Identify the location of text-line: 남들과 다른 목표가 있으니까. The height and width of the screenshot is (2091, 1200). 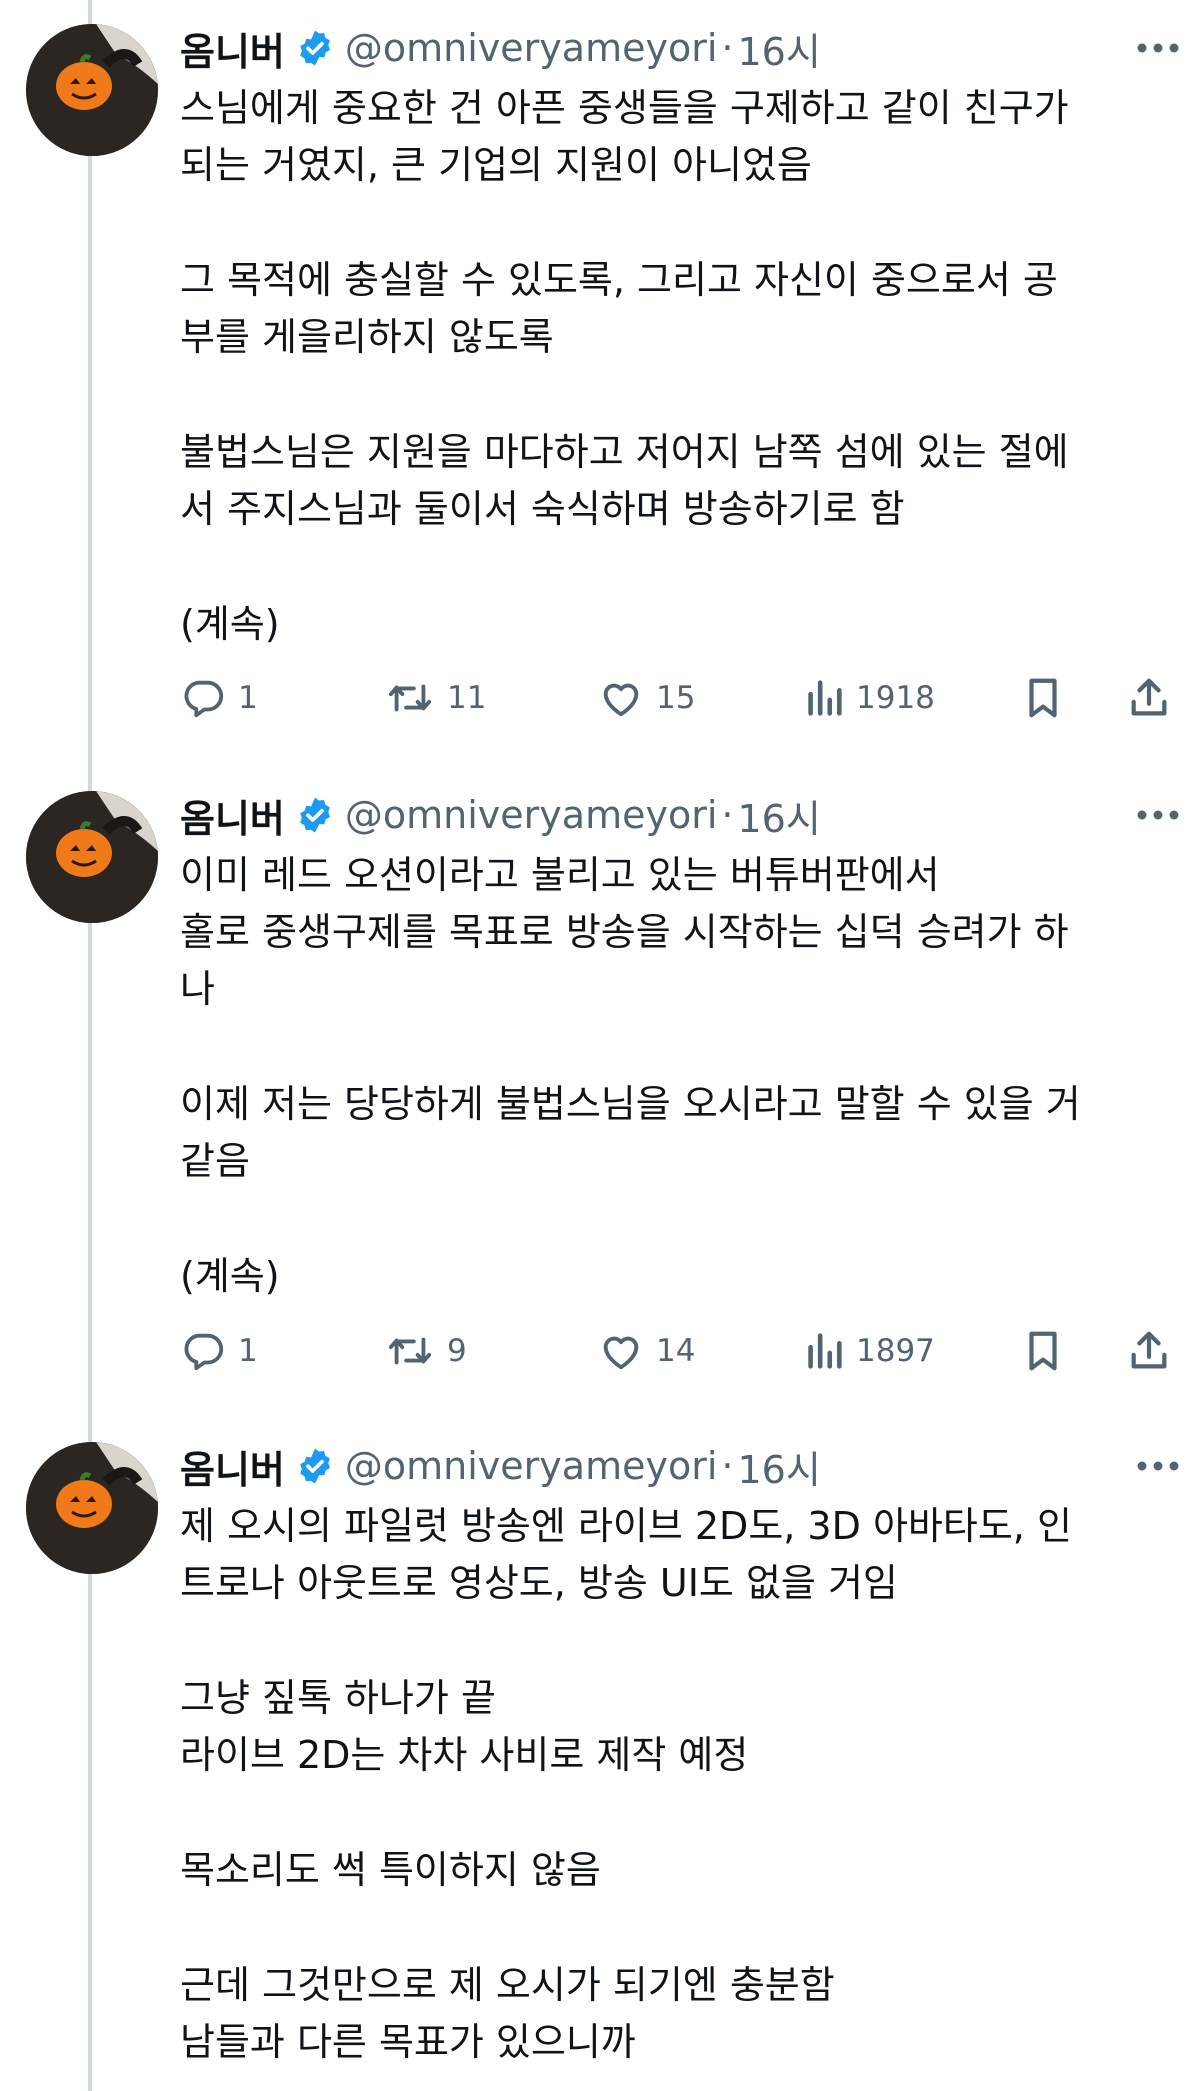
(408, 2042).